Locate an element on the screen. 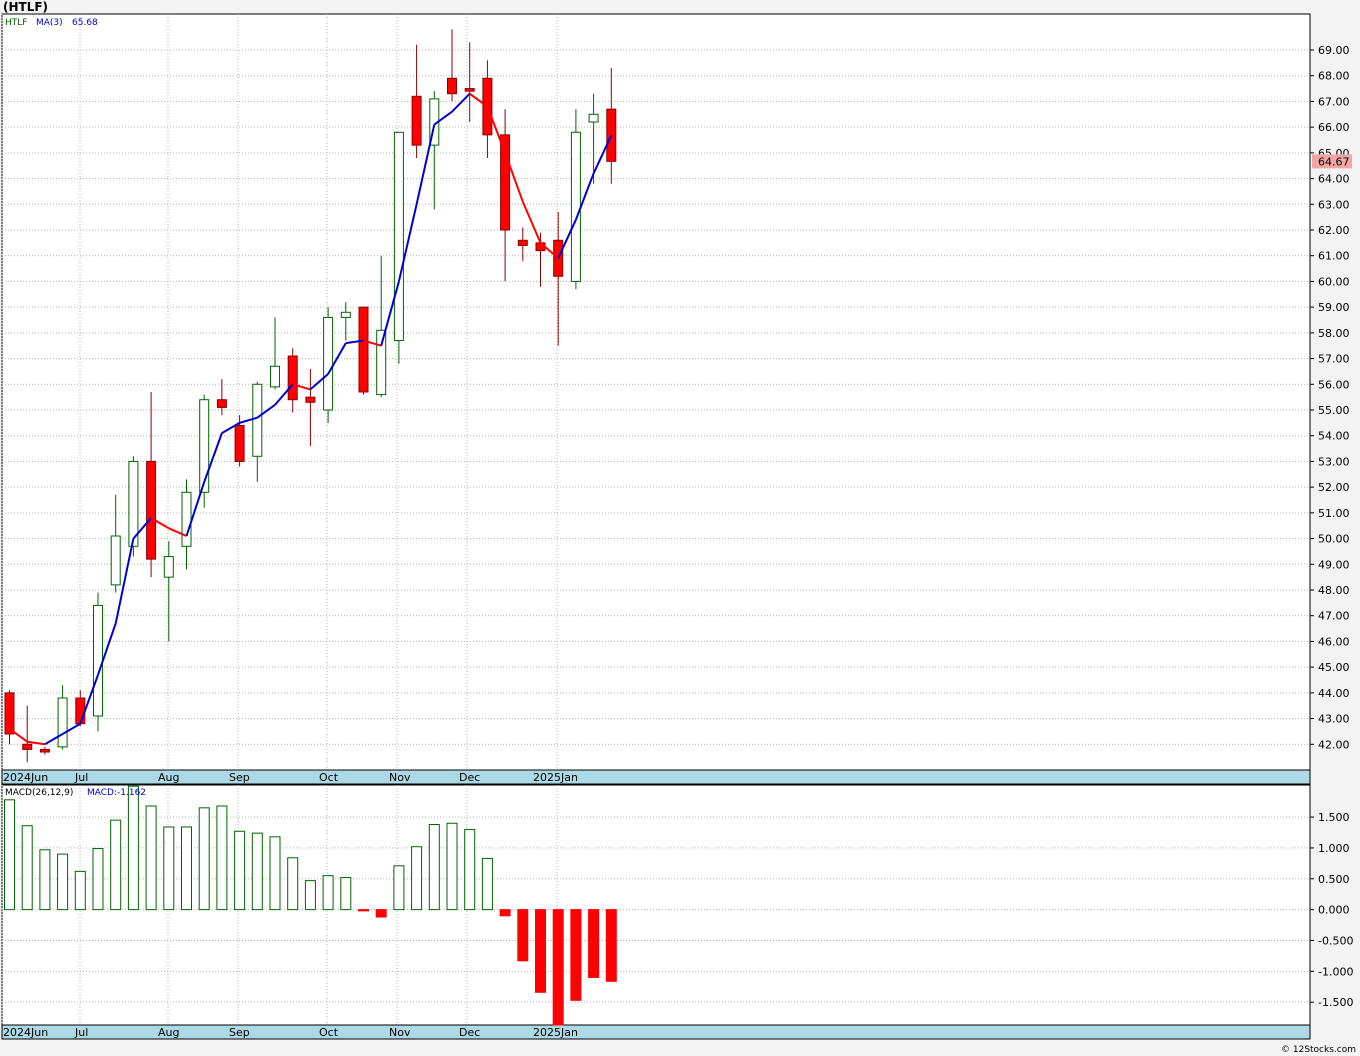  price-x-tick-label: 2025Jan is located at coordinates (555, 777).